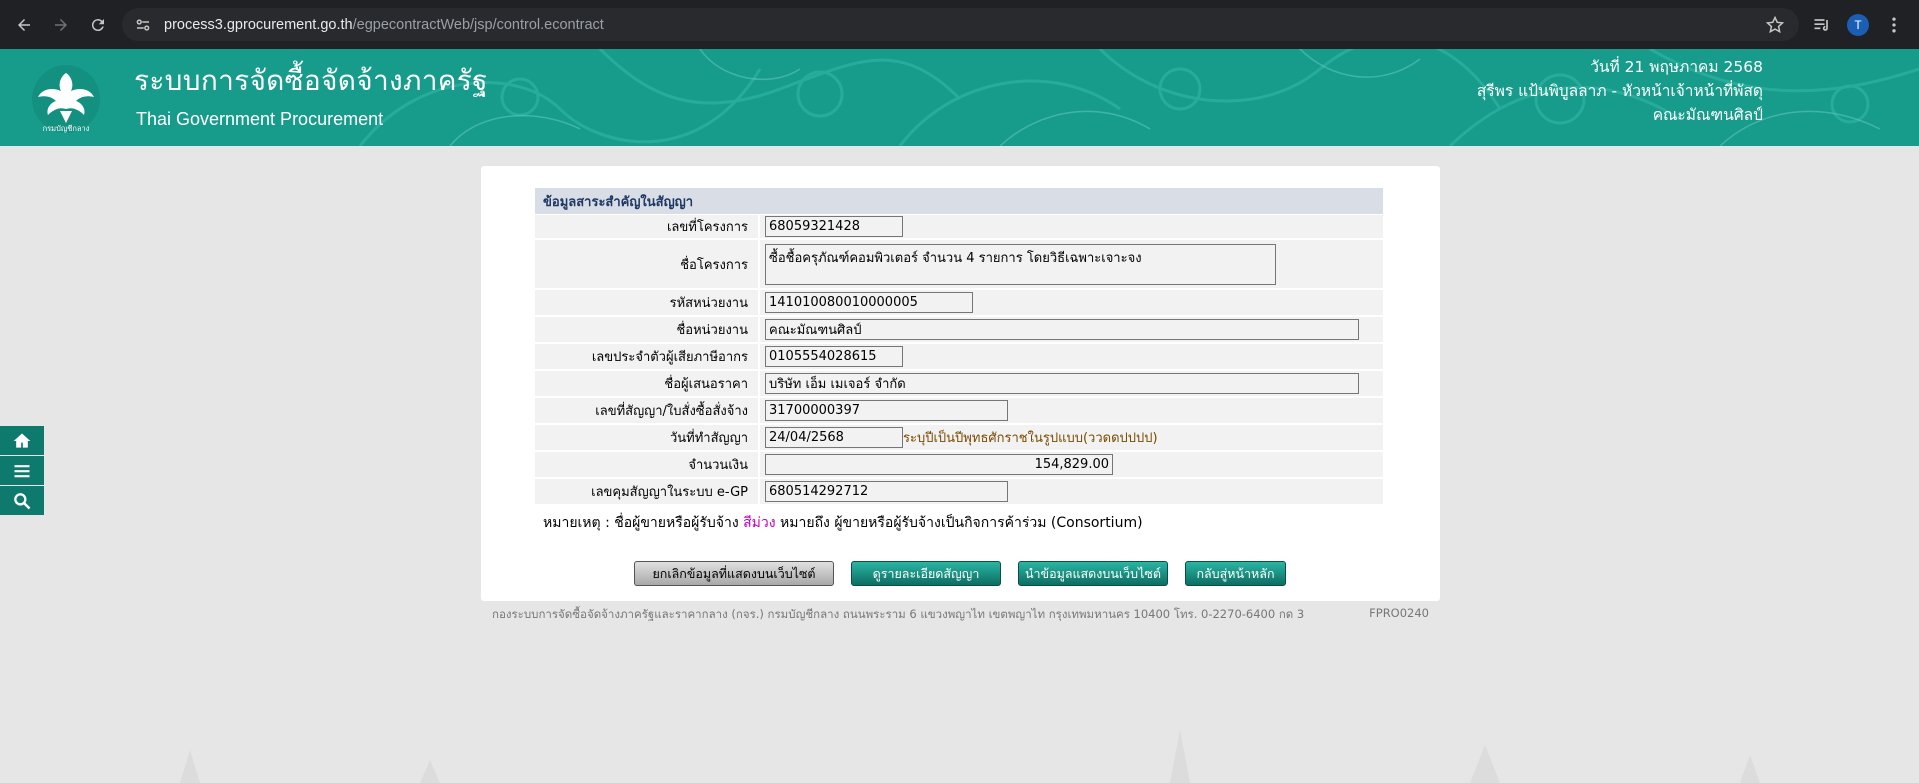  I want to click on field-label: รหัสหน่วยงาน, so click(647, 302).